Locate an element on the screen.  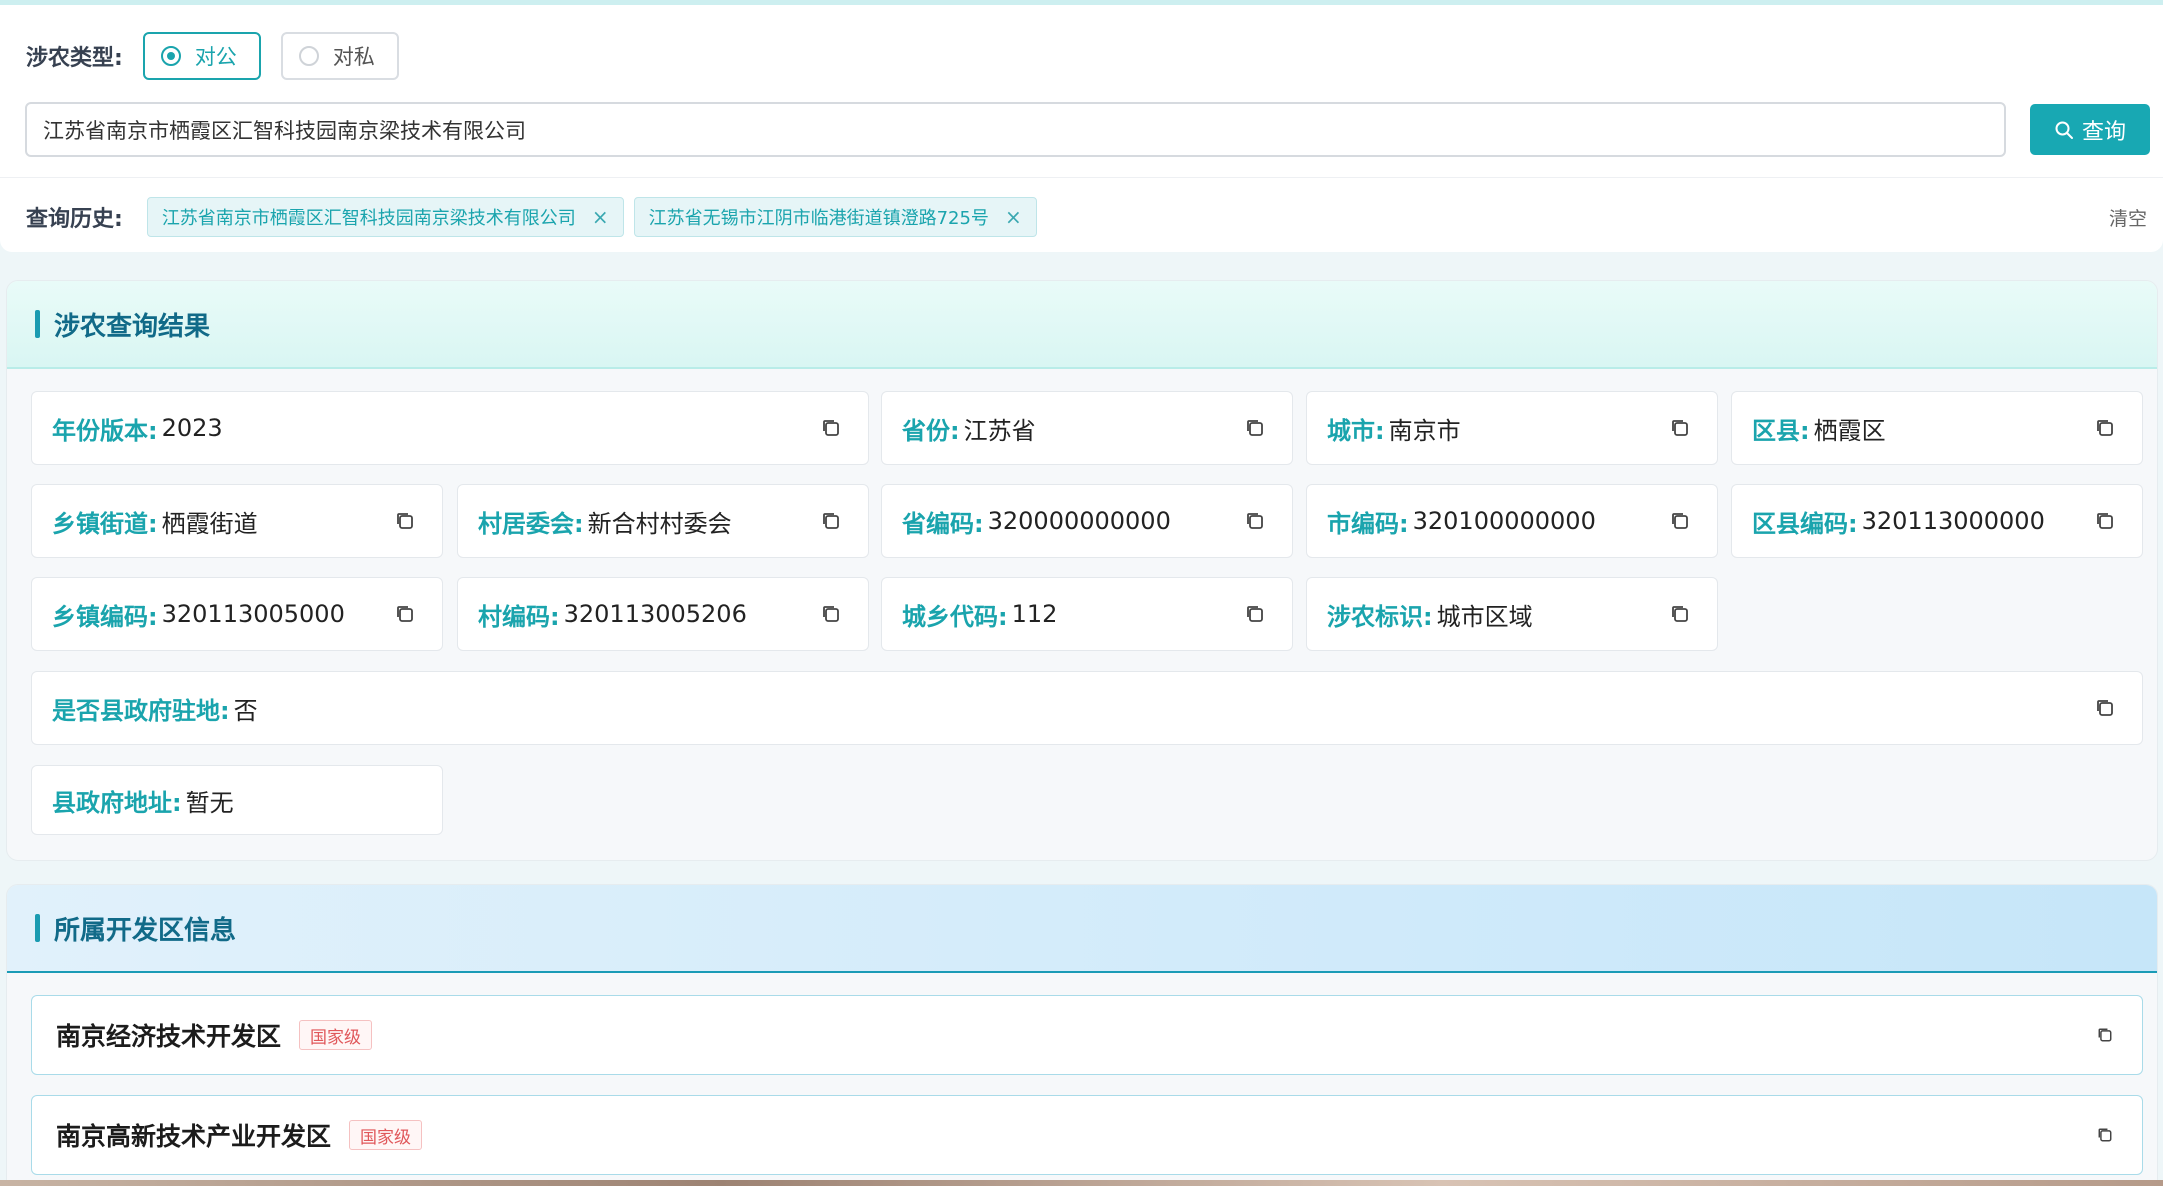
field-key: 是否县政府驻地: is located at coordinates (141, 710).